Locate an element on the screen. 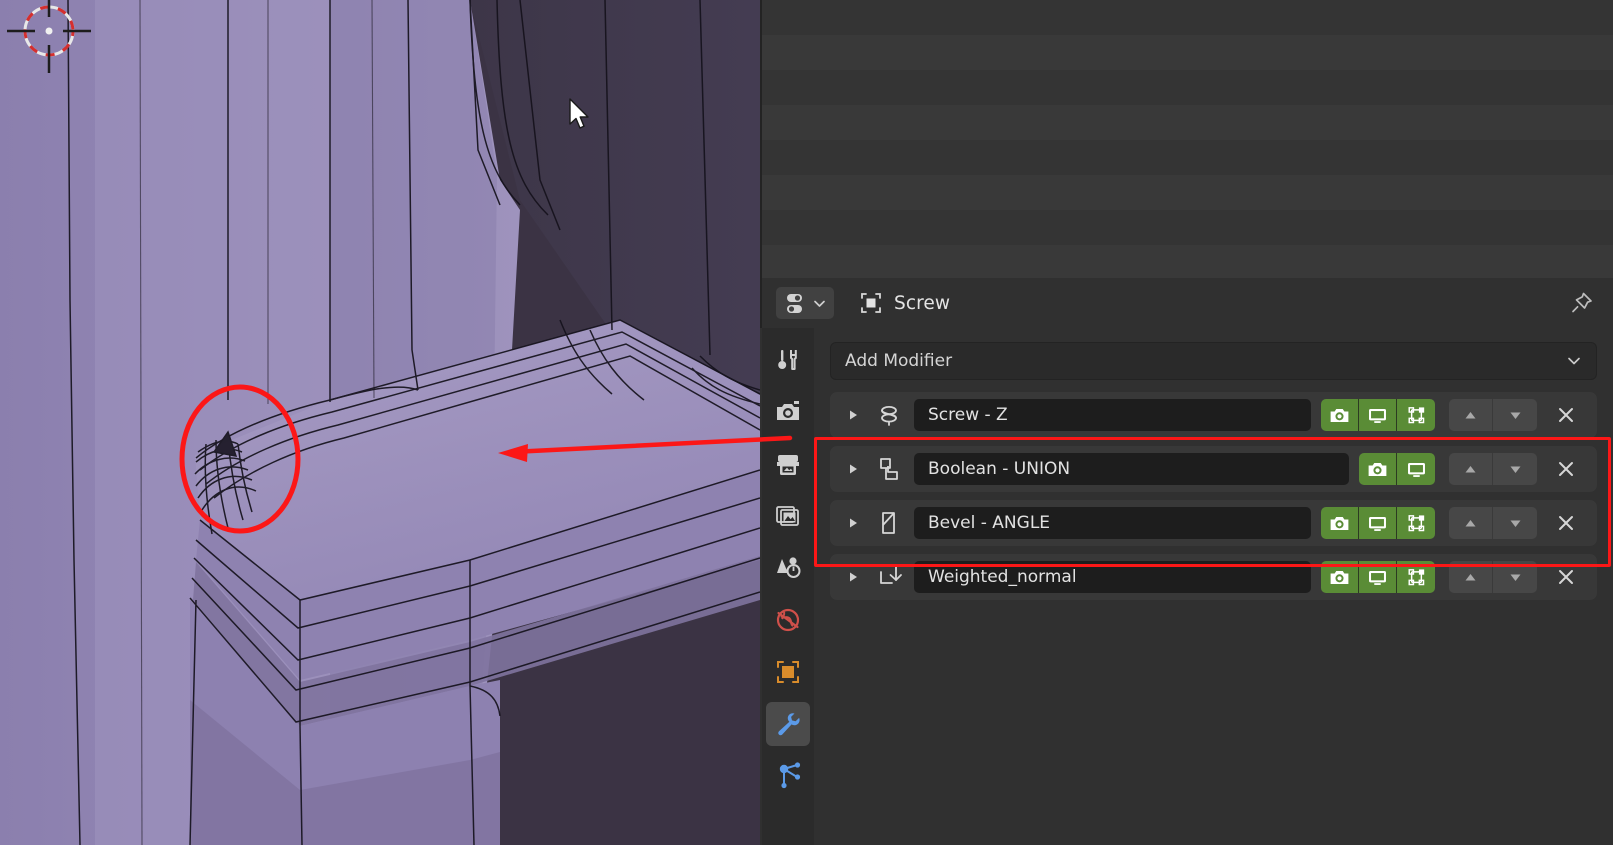  modifier-name-field: Bevel - ANGLE is located at coordinates (1112, 523).